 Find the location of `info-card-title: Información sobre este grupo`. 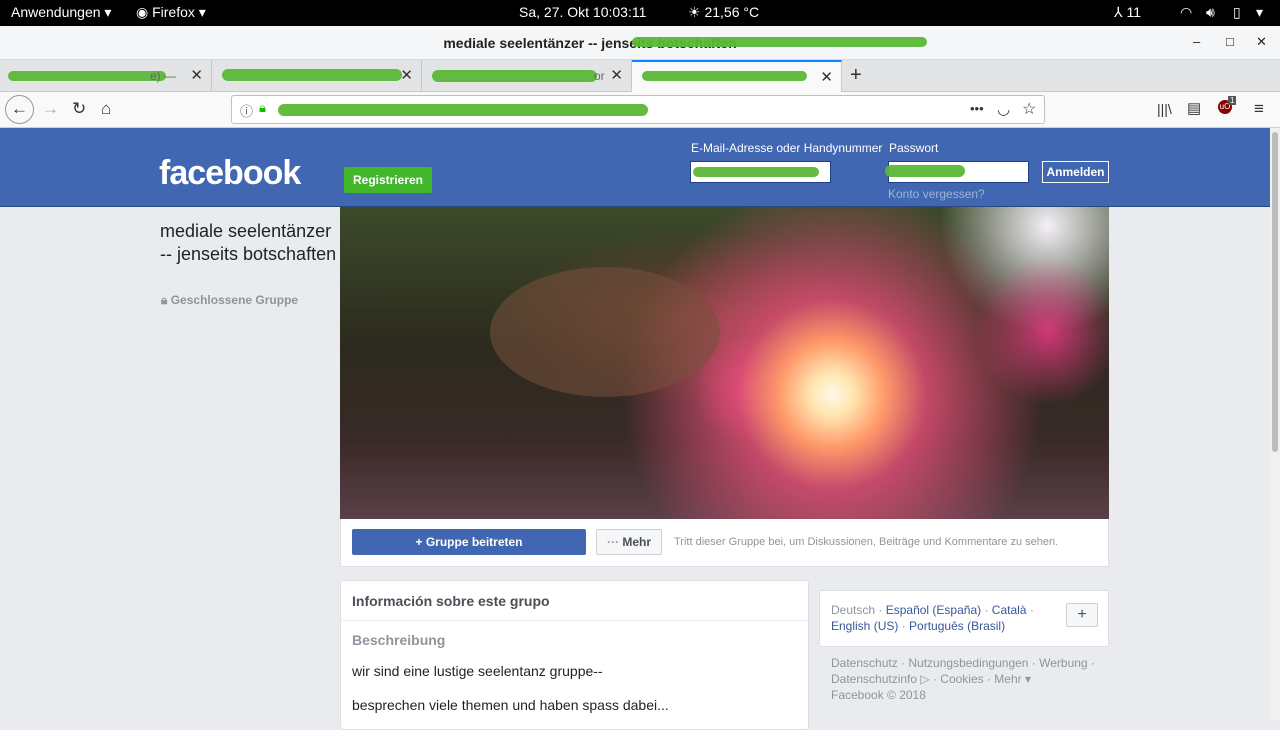

info-card-title: Información sobre este grupo is located at coordinates (451, 601).